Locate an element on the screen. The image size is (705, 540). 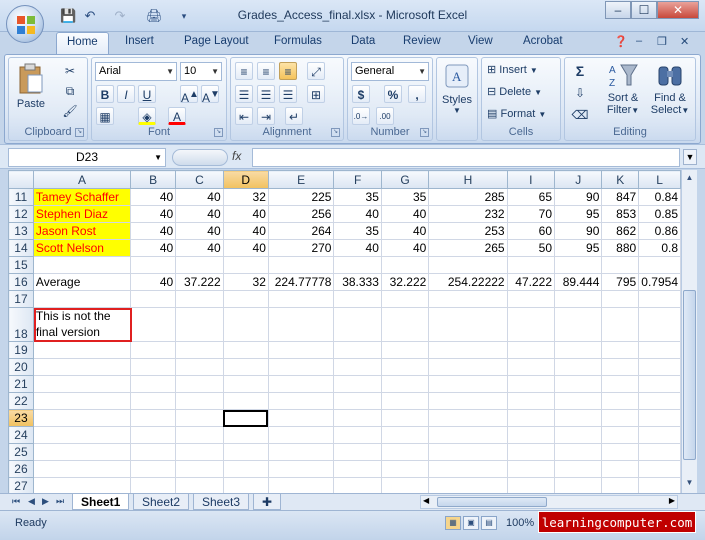
cell-a16: Average is located at coordinates (81, 282).